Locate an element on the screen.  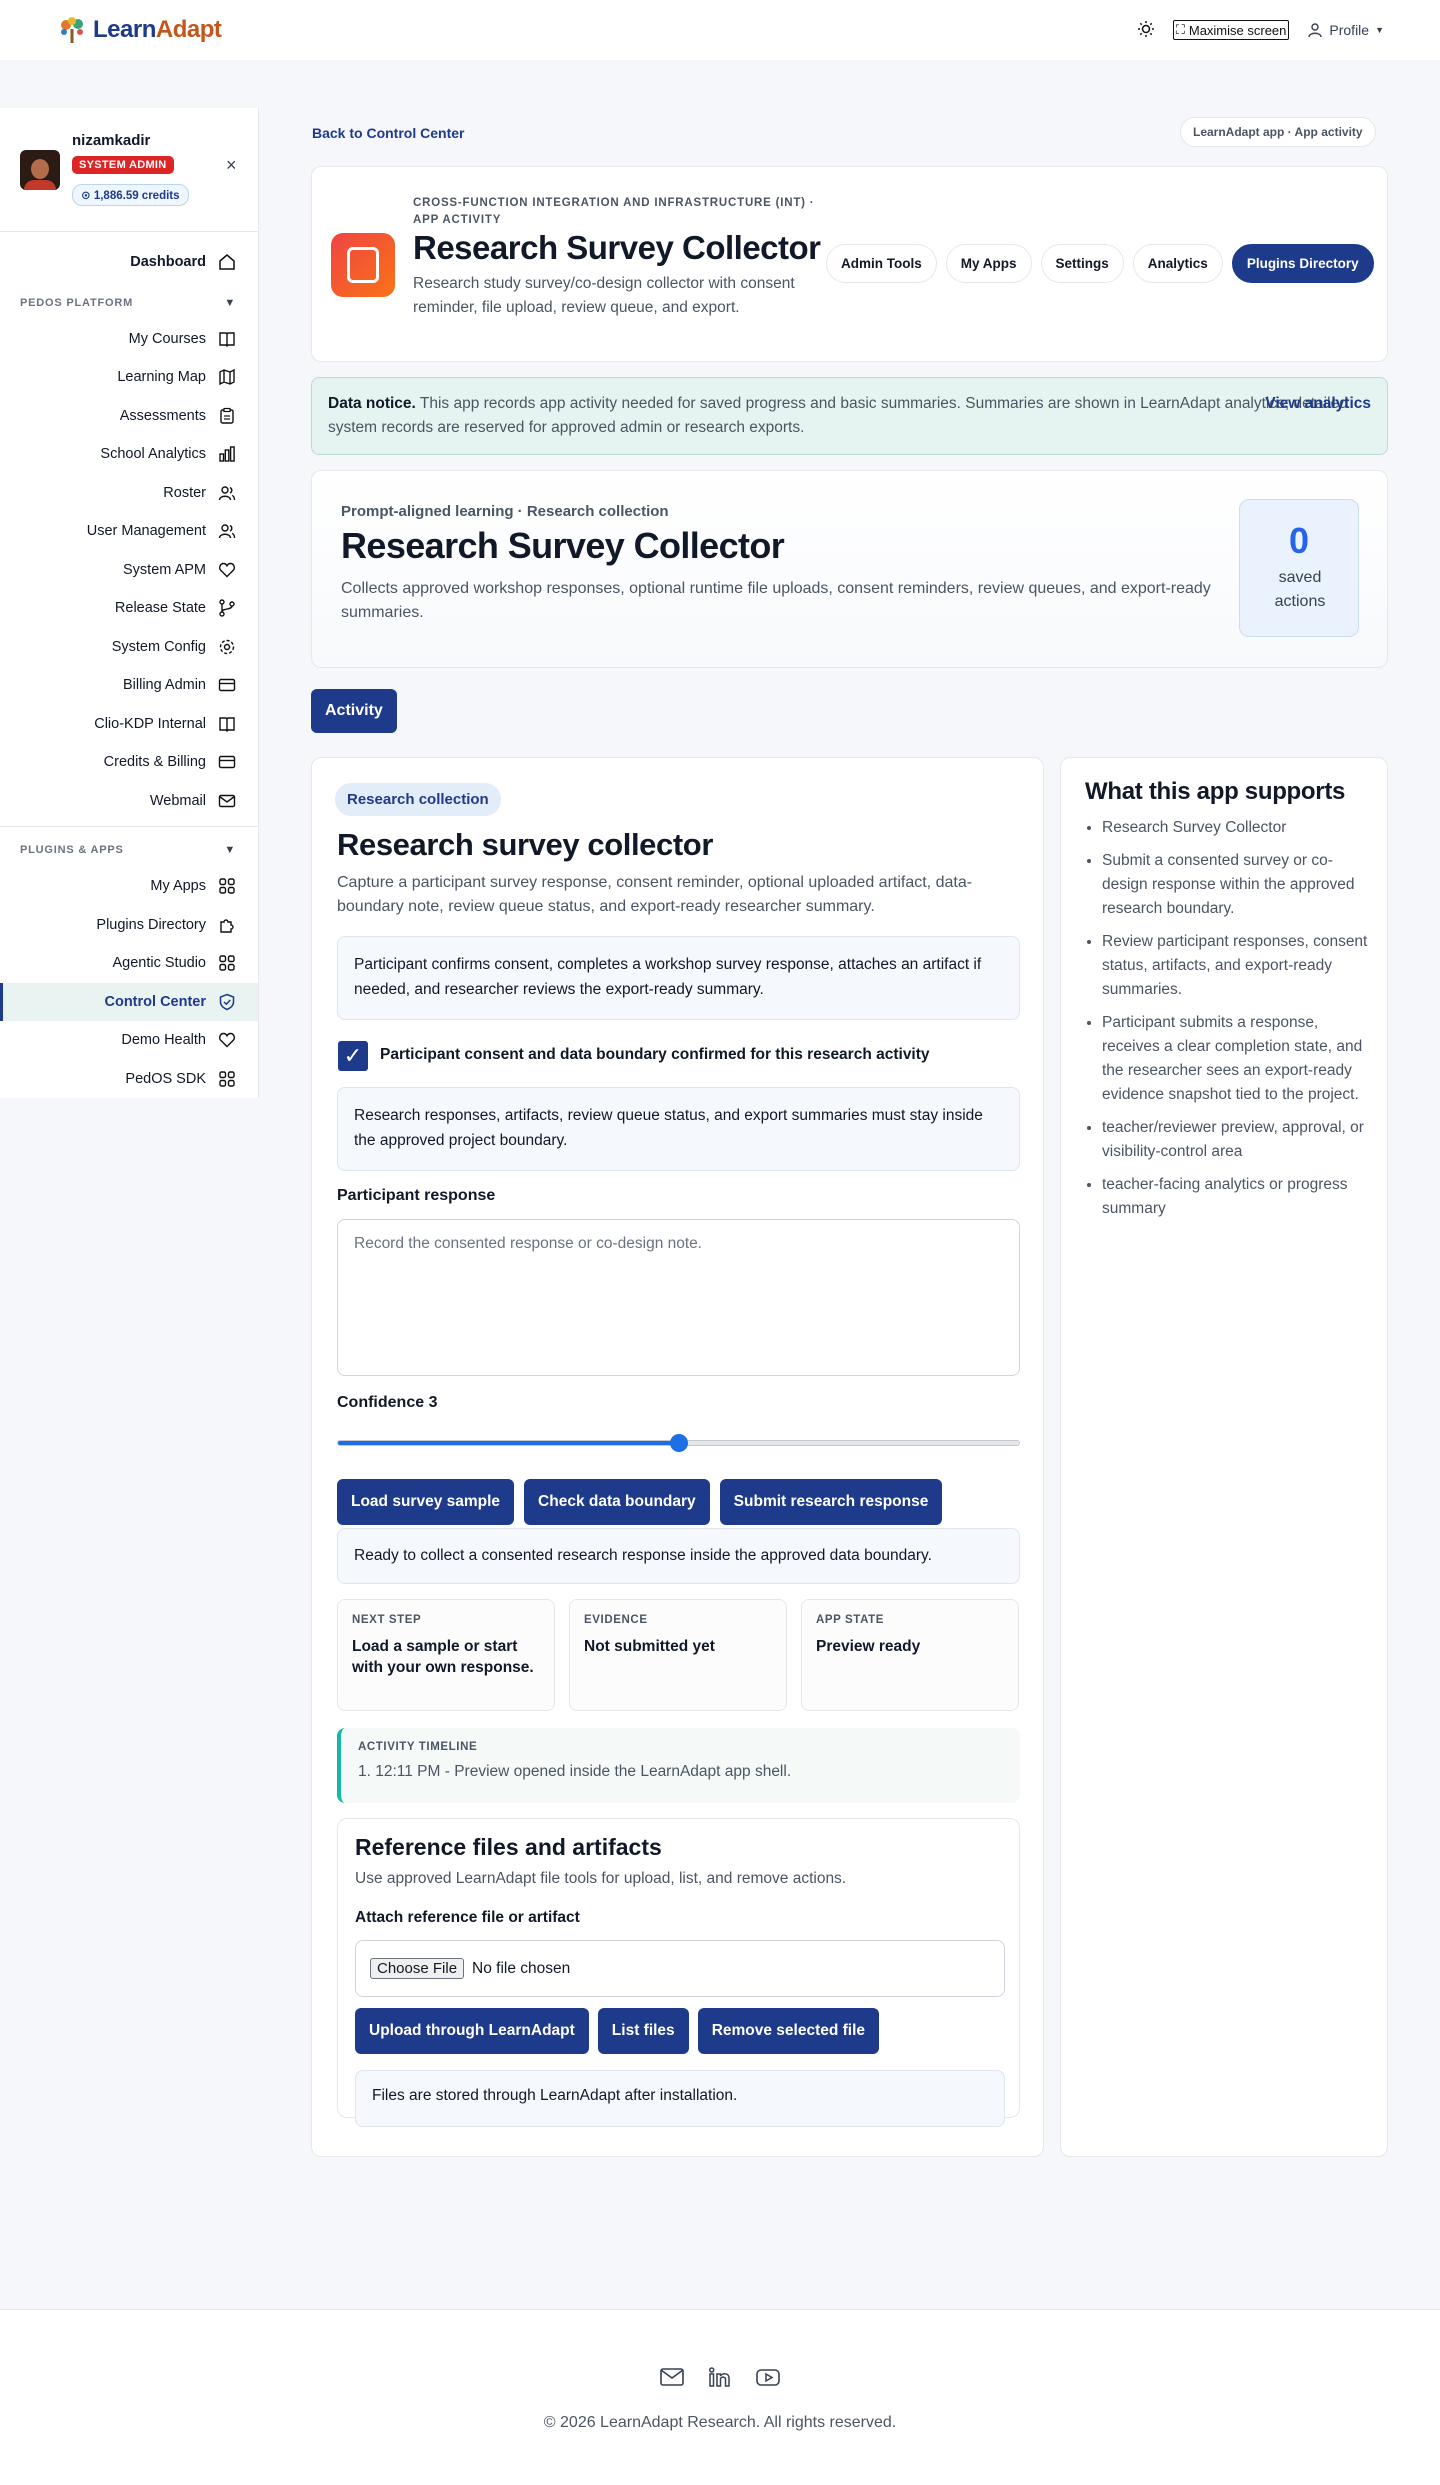
info-card-app-state: APP STATE Preview ready is located at coordinates (910, 1655).